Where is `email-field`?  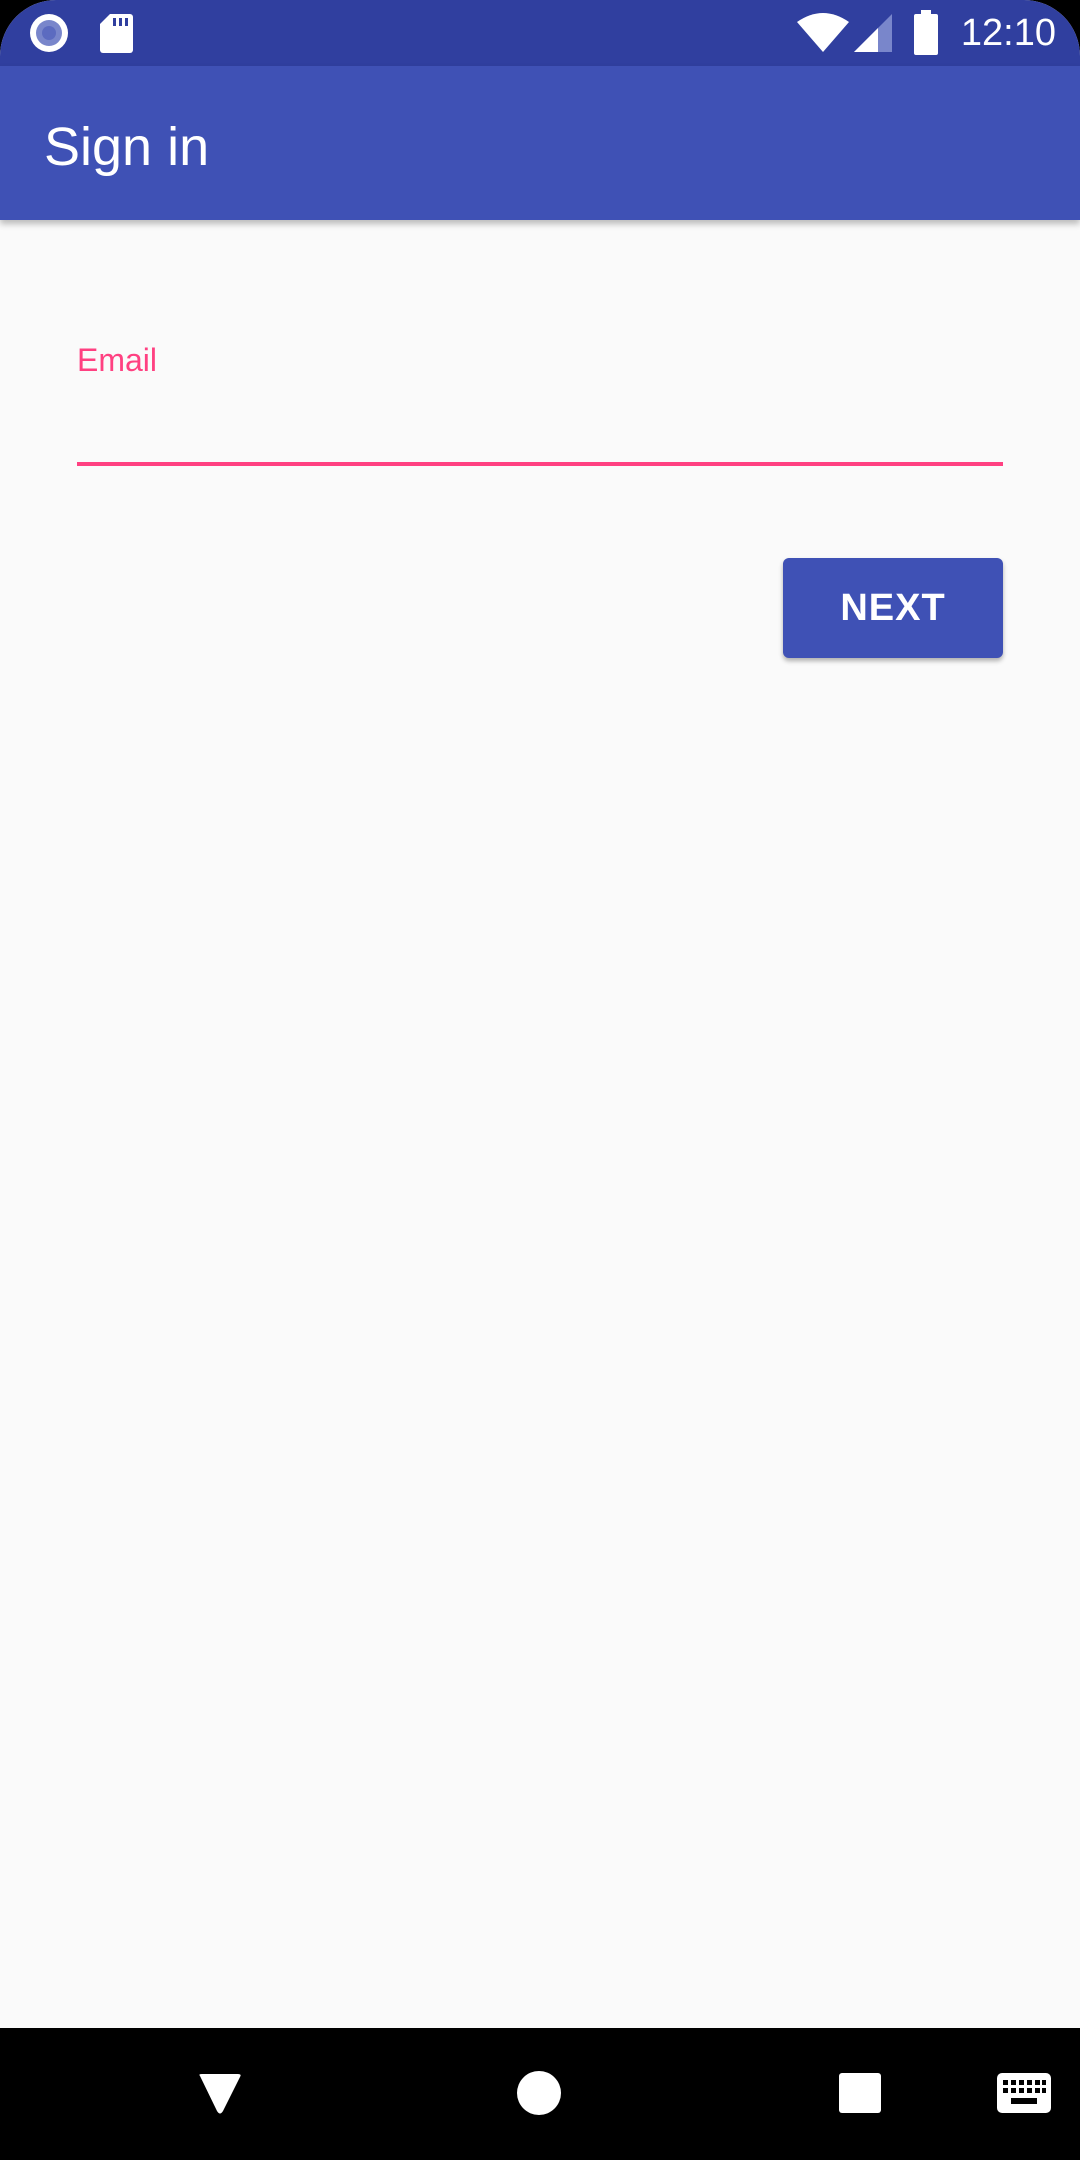 email-field is located at coordinates (540, 426).